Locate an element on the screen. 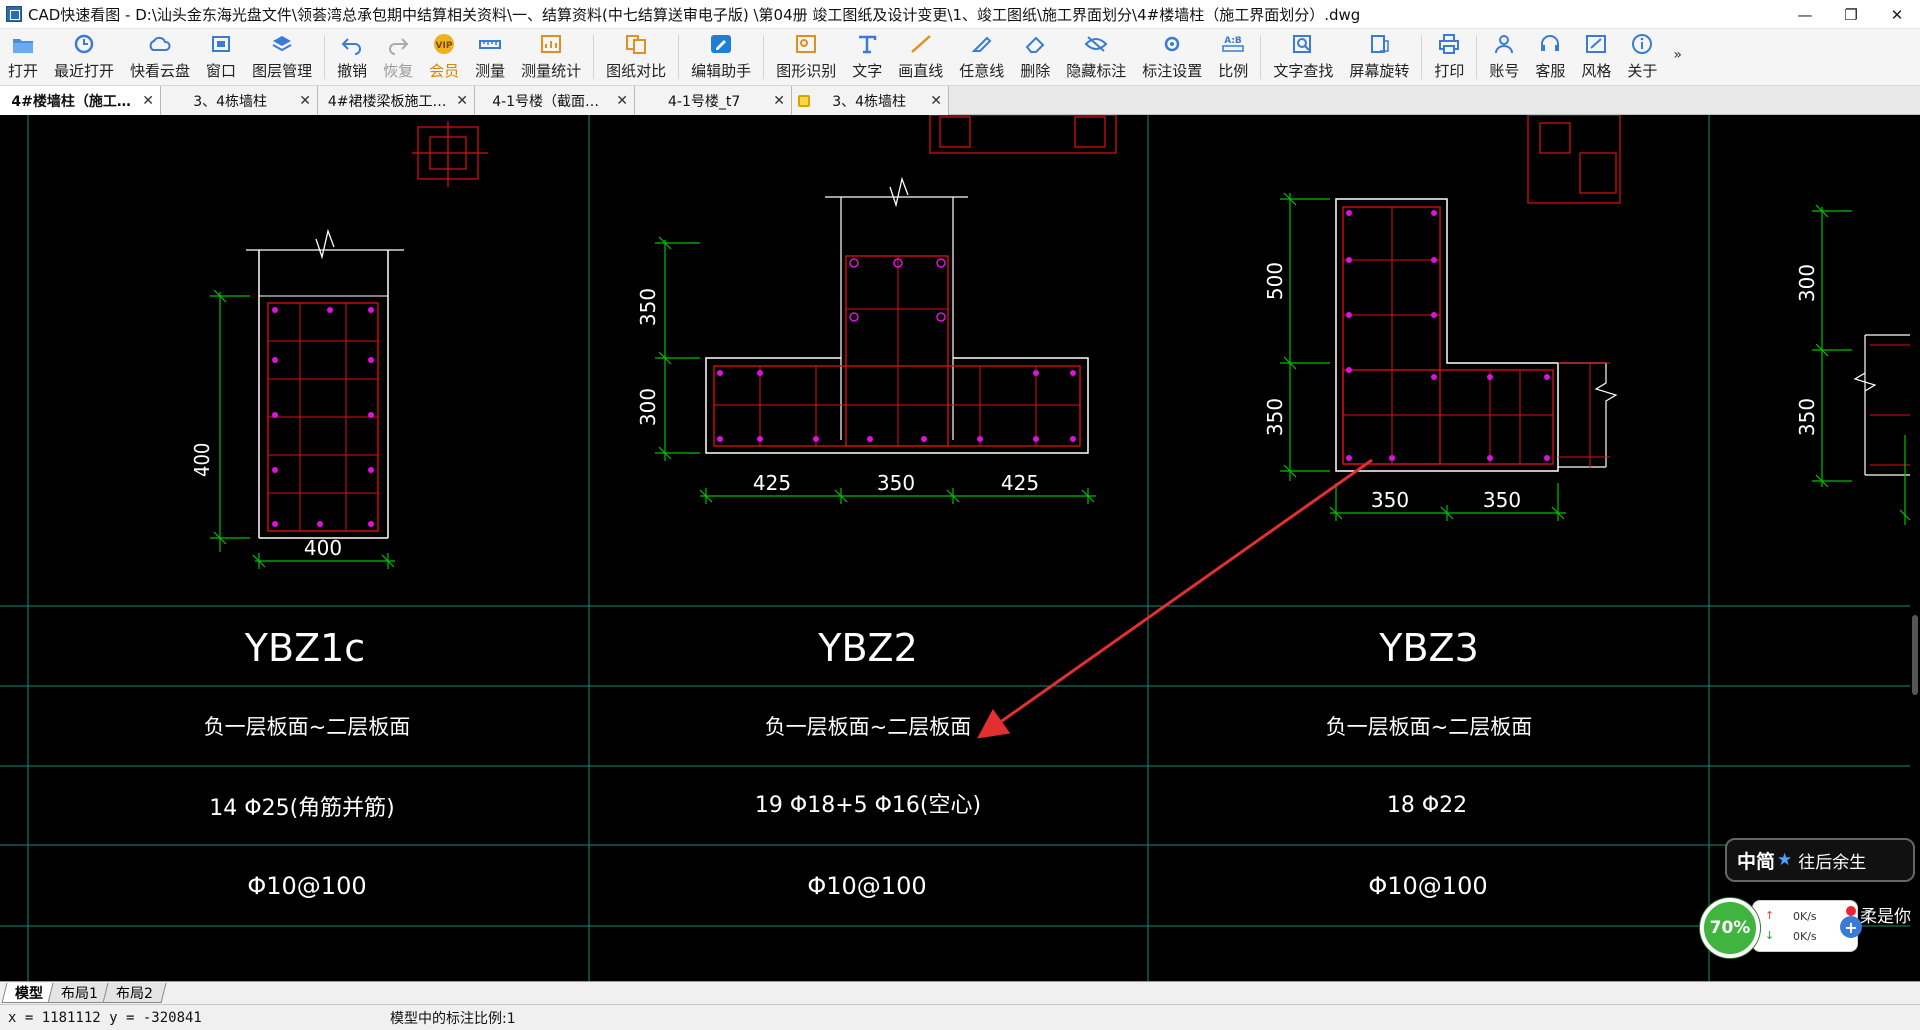 The image size is (1920, 1030). doc-tab: 4-1号楼（截面… ✕ is located at coordinates (555, 100).